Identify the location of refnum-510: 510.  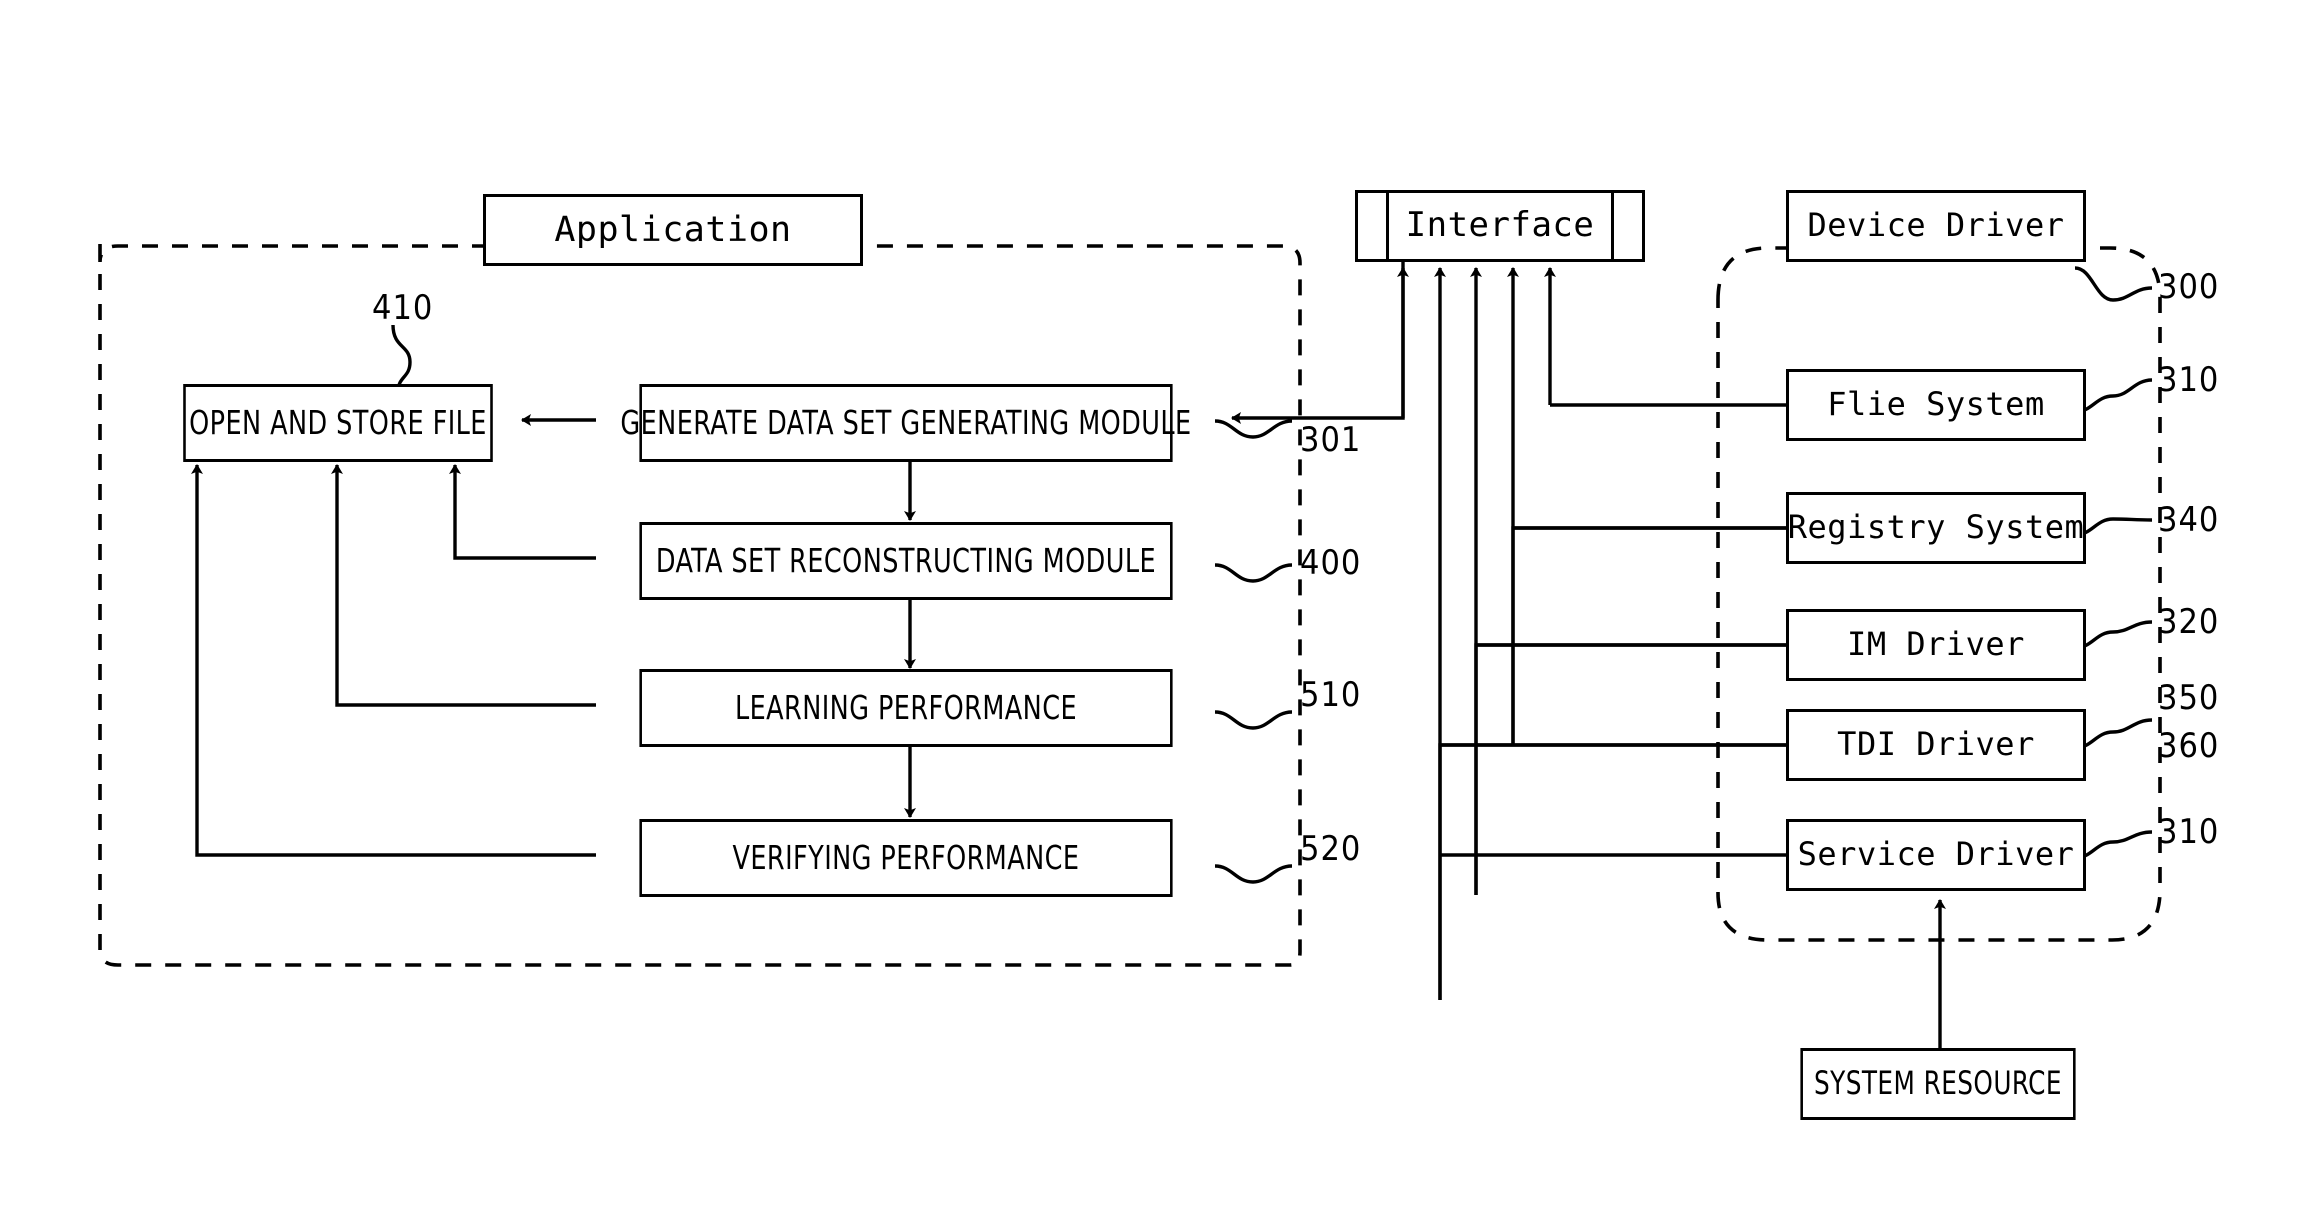
(1331, 695).